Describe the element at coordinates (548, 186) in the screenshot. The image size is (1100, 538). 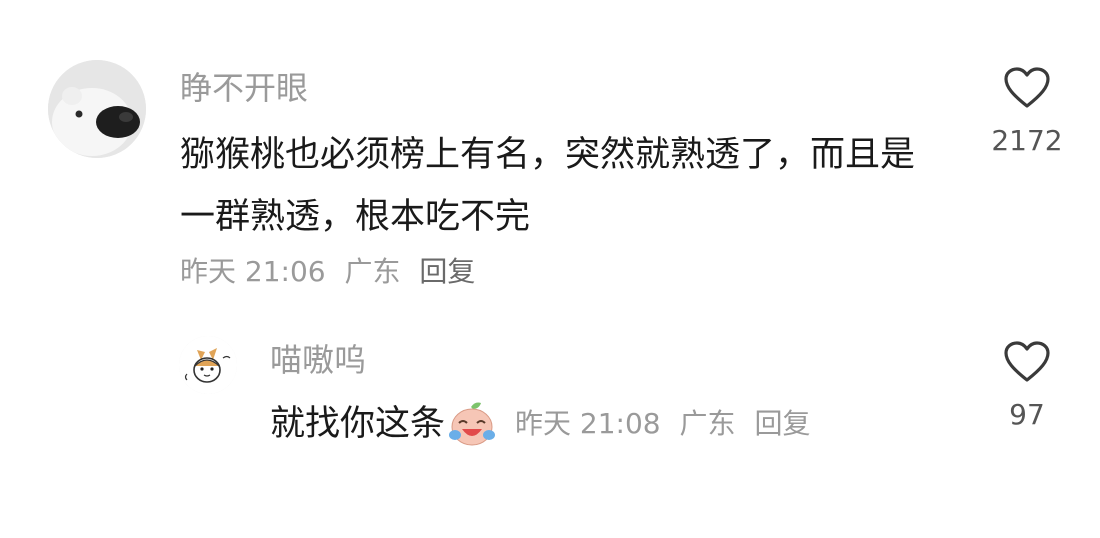
I see `comment-text: 猕猴桃也必须榜上有名，突然就熟透了，而且是一群熟透，根本吃不完` at that location.